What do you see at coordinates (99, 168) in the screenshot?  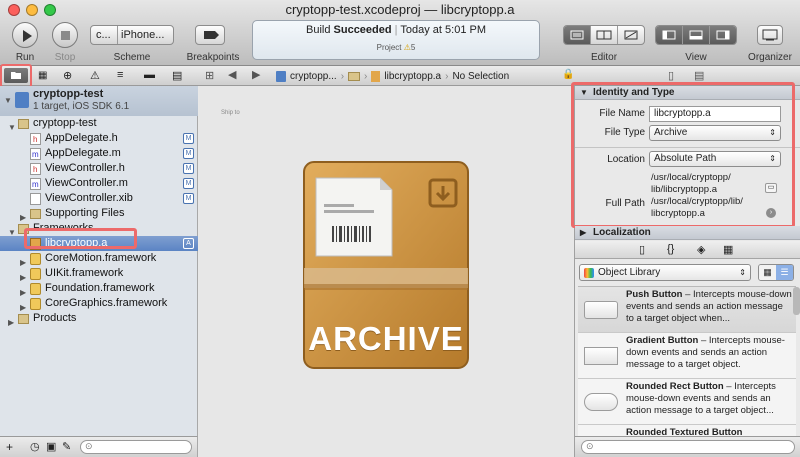 I see `tree-item: h ViewController.h M` at bounding box center [99, 168].